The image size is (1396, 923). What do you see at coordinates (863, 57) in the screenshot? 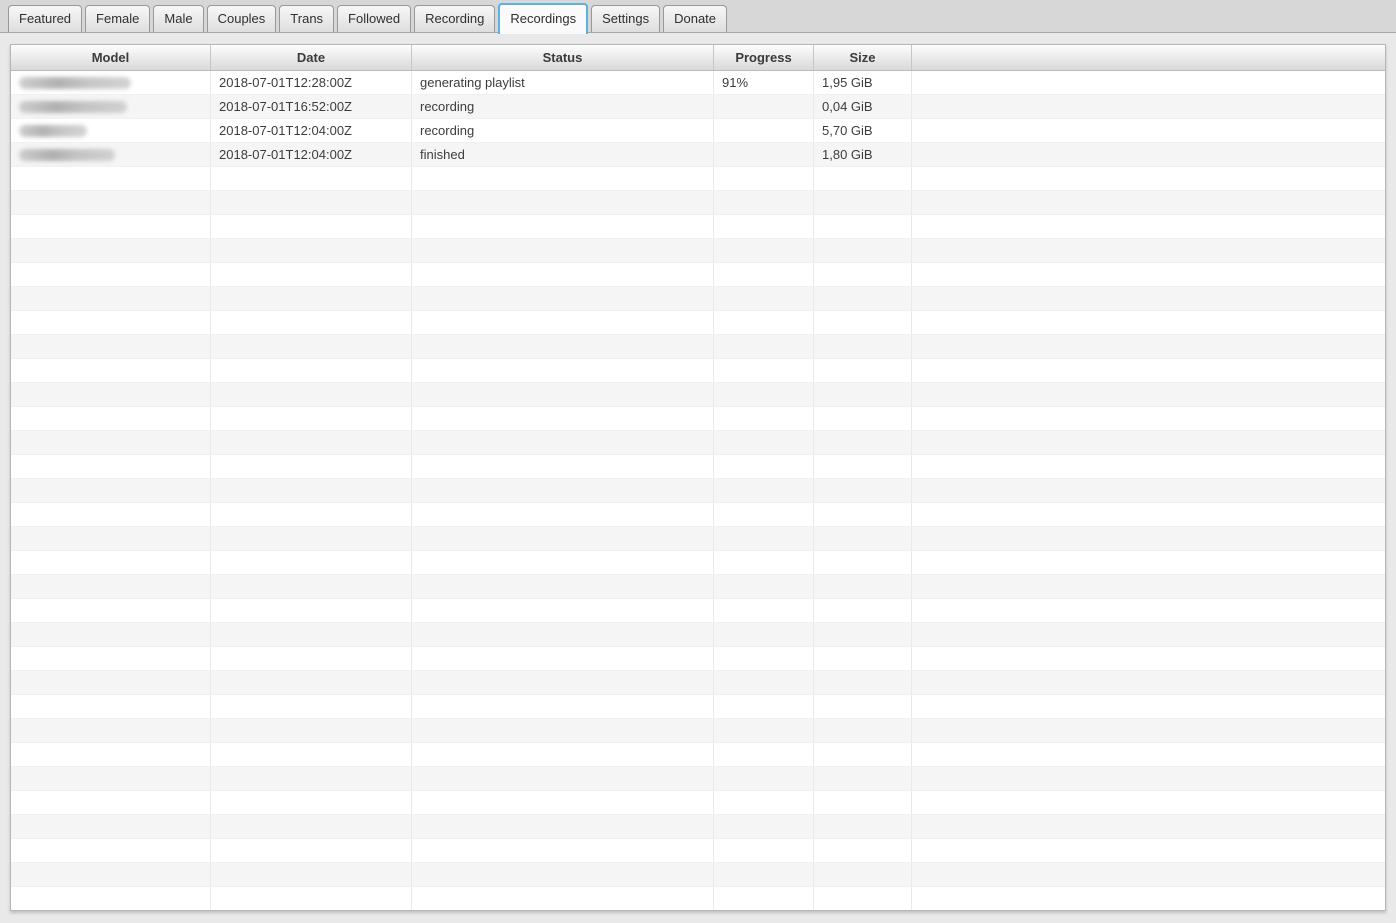
I see `column-header-size: Size` at bounding box center [863, 57].